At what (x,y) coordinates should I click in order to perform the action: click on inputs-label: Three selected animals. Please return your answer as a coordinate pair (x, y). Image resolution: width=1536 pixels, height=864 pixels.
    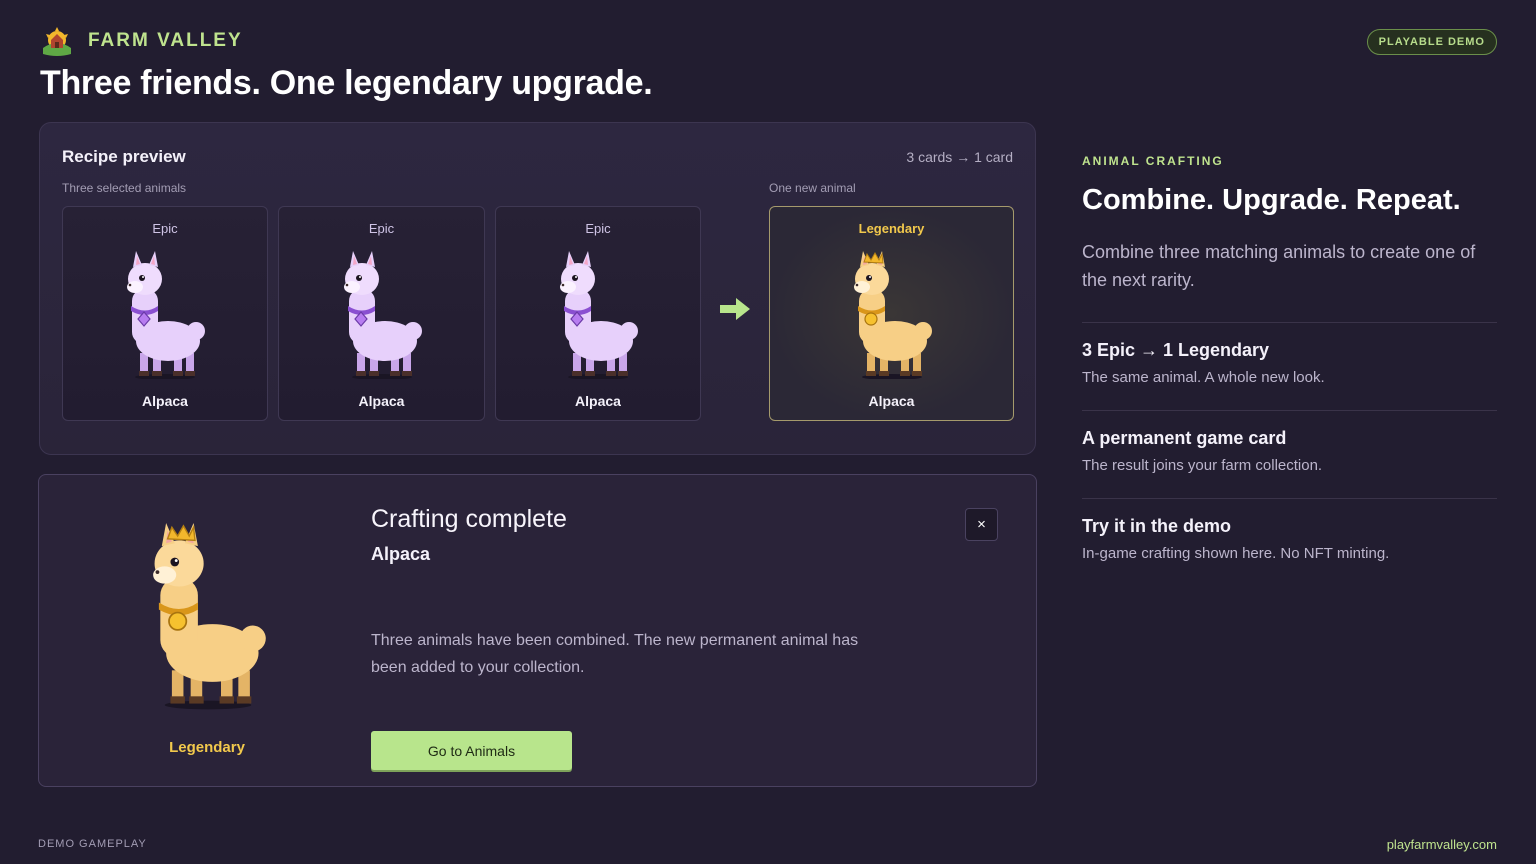
    Looking at the image, I should click on (124, 188).